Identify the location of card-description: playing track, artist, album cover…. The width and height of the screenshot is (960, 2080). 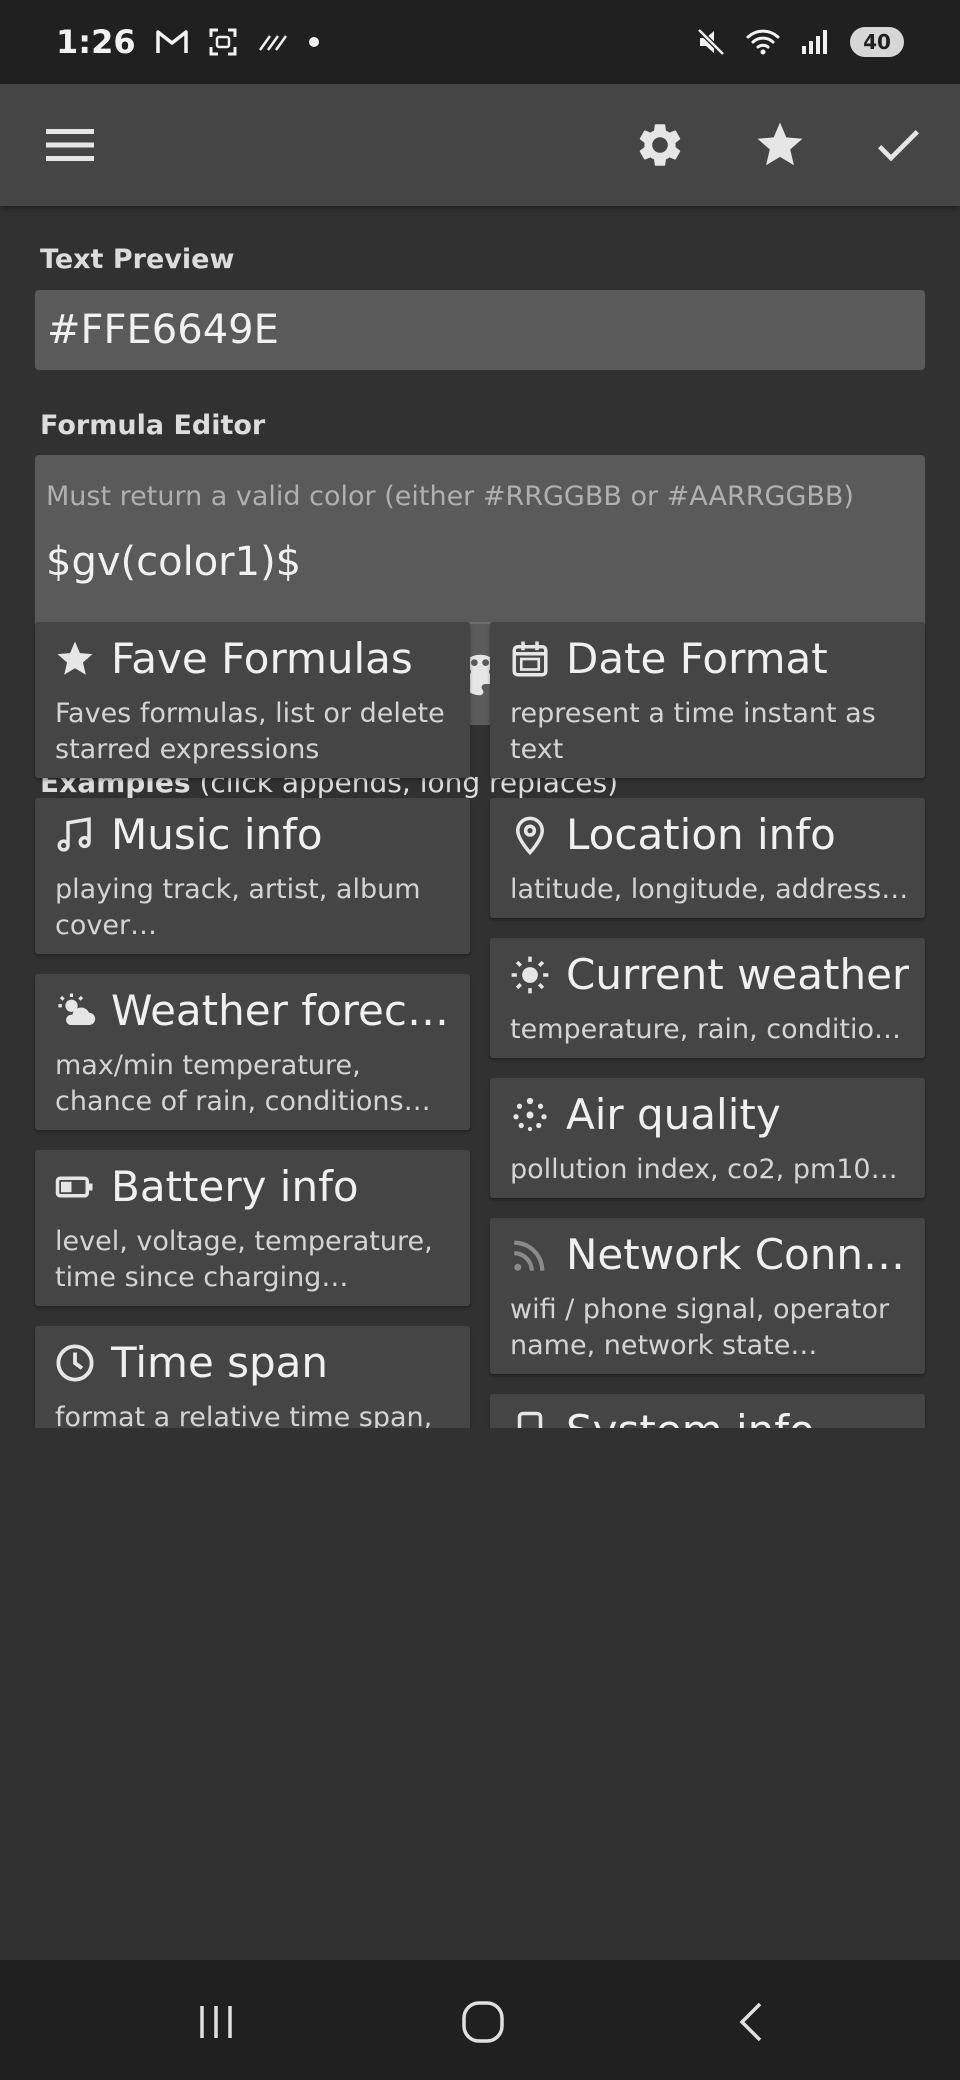
(238, 907).